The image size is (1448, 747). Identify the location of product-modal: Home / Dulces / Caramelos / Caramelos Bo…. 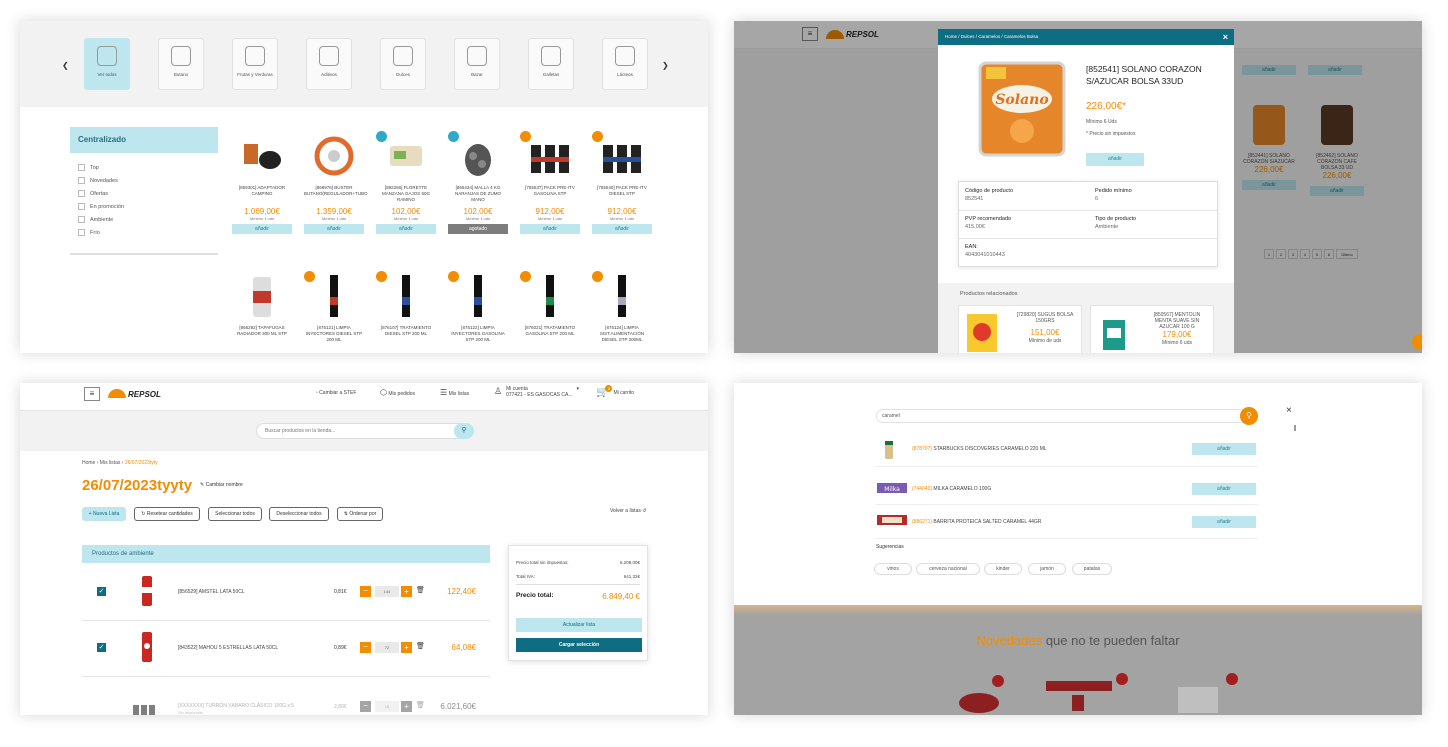
(1086, 191).